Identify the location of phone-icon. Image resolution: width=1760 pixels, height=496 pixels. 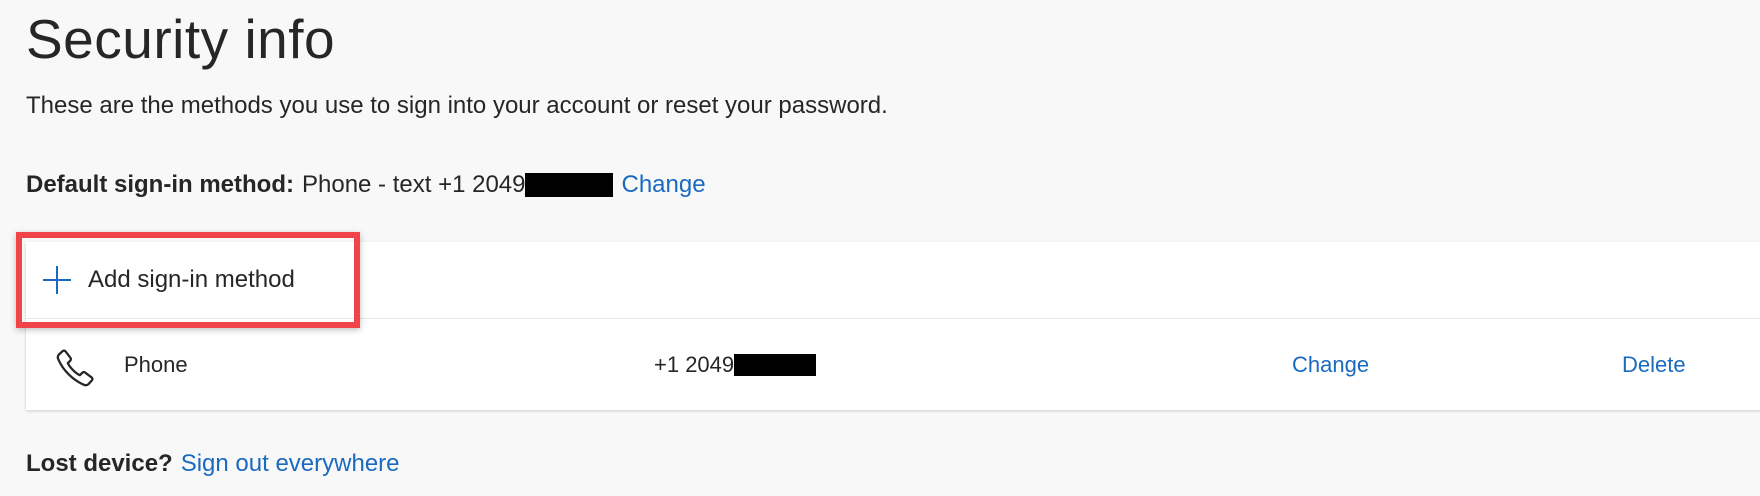
(75, 368).